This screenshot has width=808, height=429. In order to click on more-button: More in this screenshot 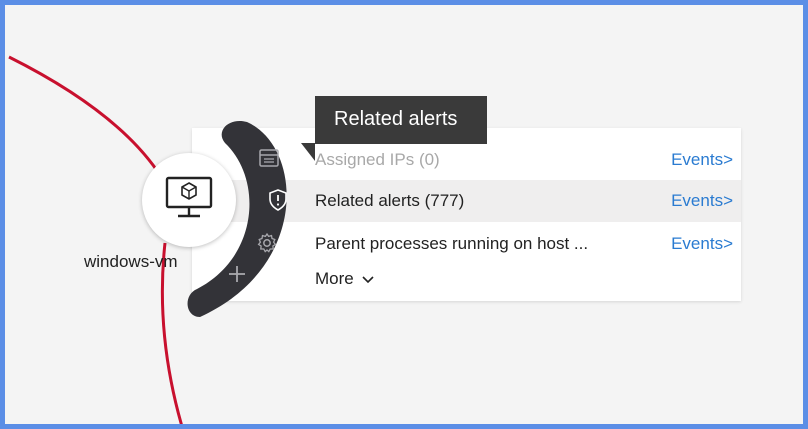, I will do `click(345, 279)`.